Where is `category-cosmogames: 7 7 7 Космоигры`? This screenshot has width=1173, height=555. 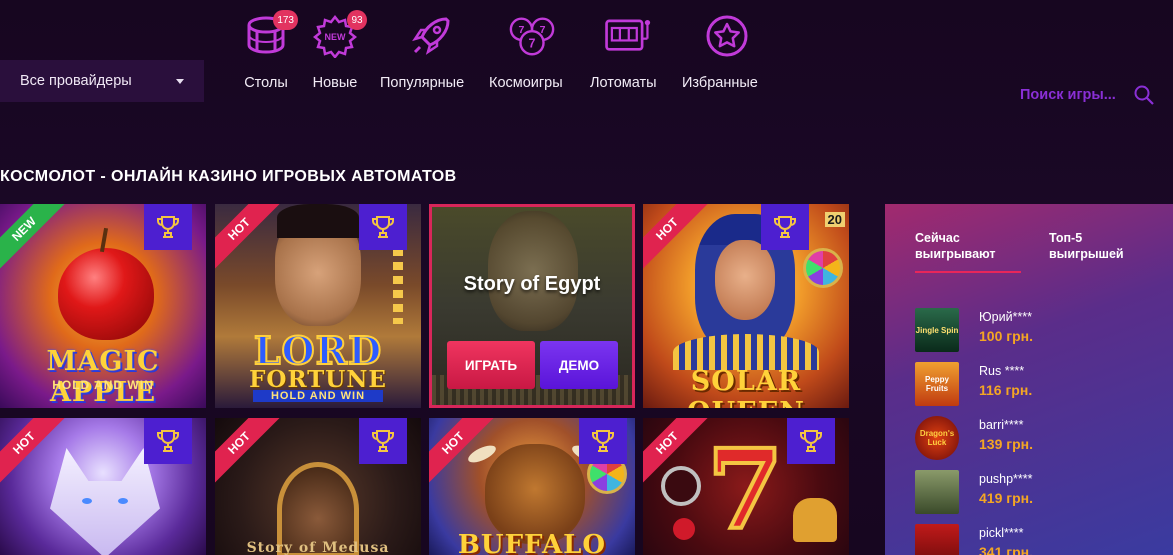 category-cosmogames: 7 7 7 Космоигры is located at coordinates (526, 51).